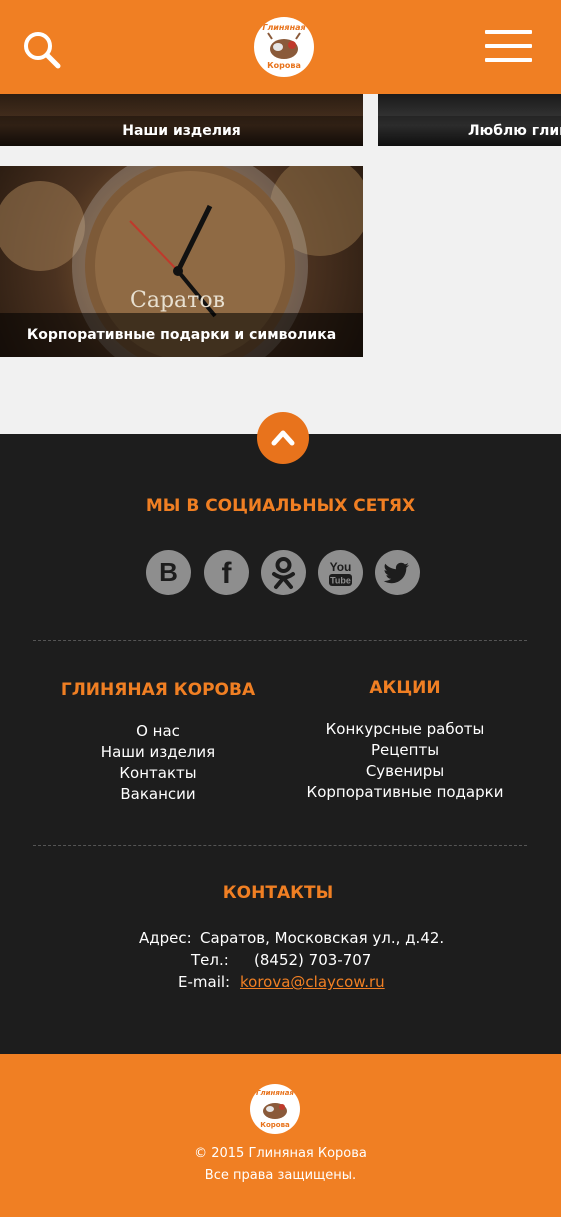  I want to click on odnoklassniki-link, so click(283, 572).